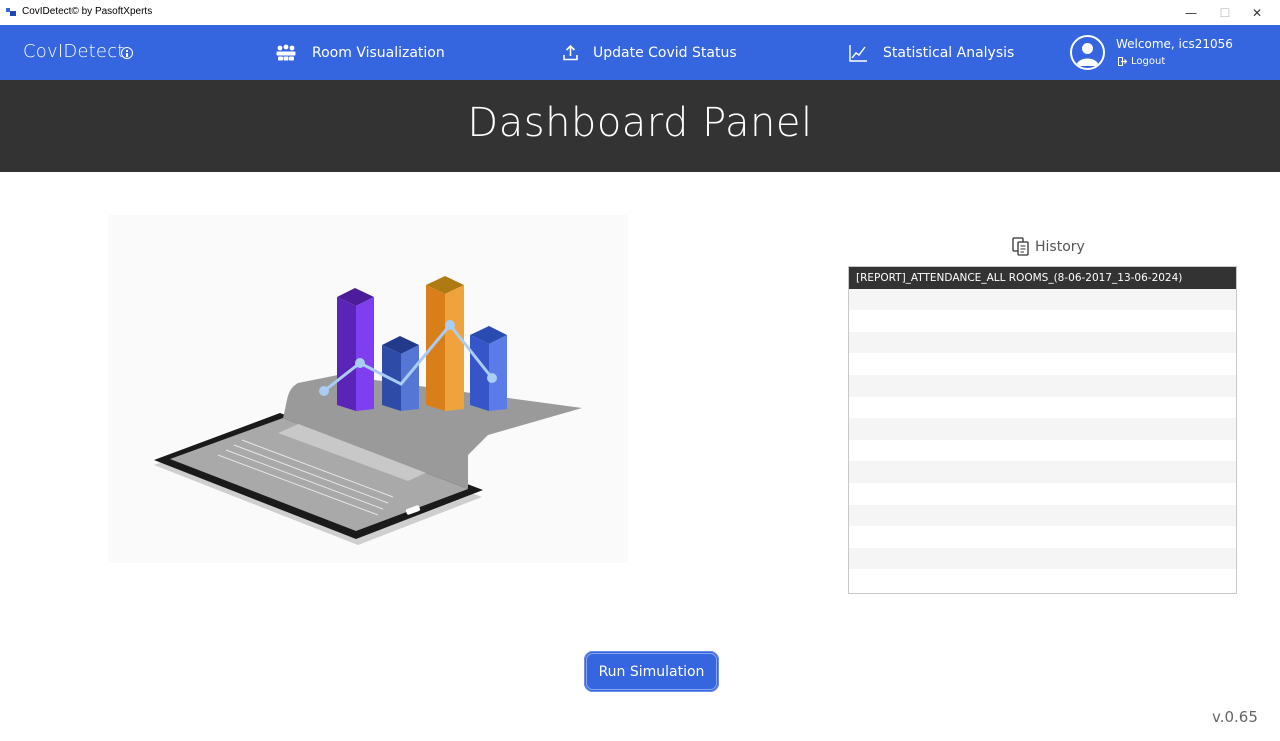 The image size is (1280, 741). What do you see at coordinates (858, 53) in the screenshot?
I see `line-chart-icon` at bounding box center [858, 53].